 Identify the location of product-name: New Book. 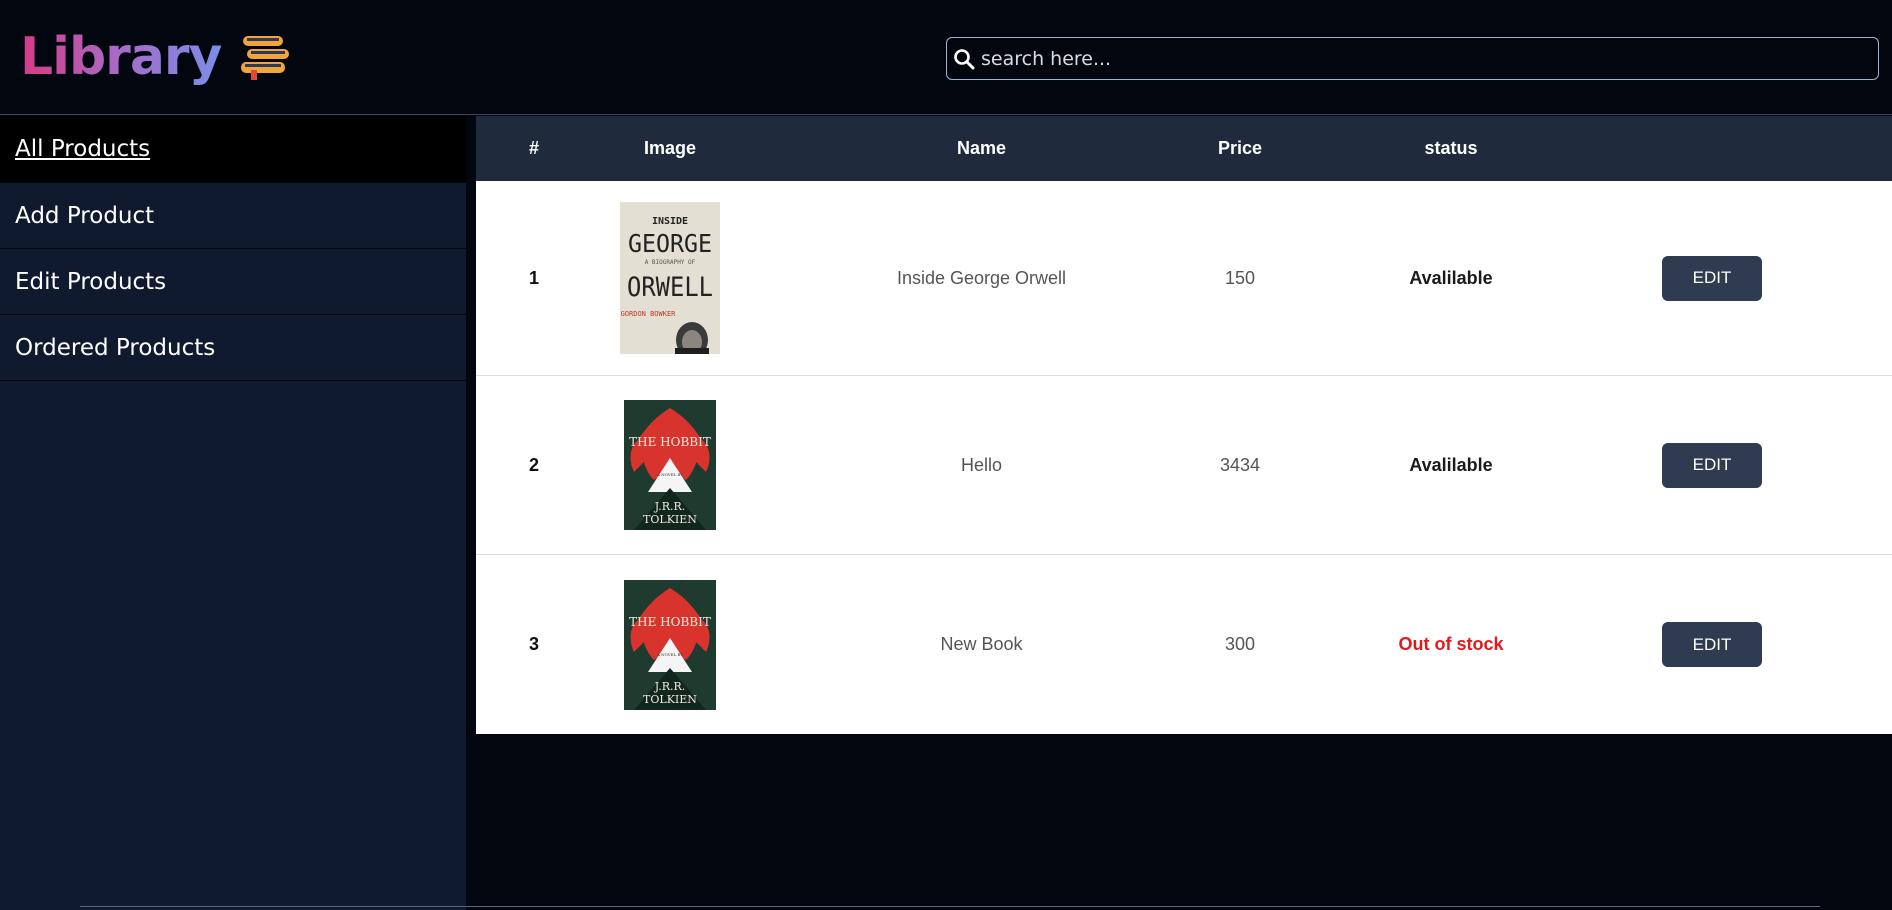
(981, 644).